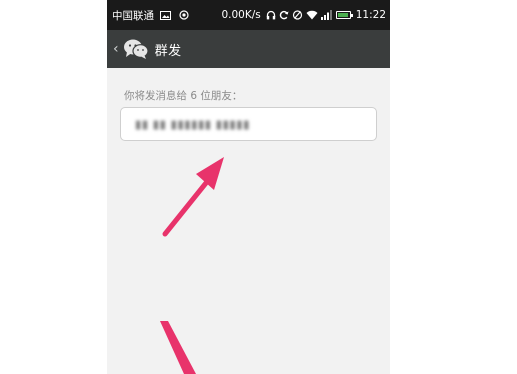  Describe the element at coordinates (284, 15) in the screenshot. I see `sync-icon` at that location.